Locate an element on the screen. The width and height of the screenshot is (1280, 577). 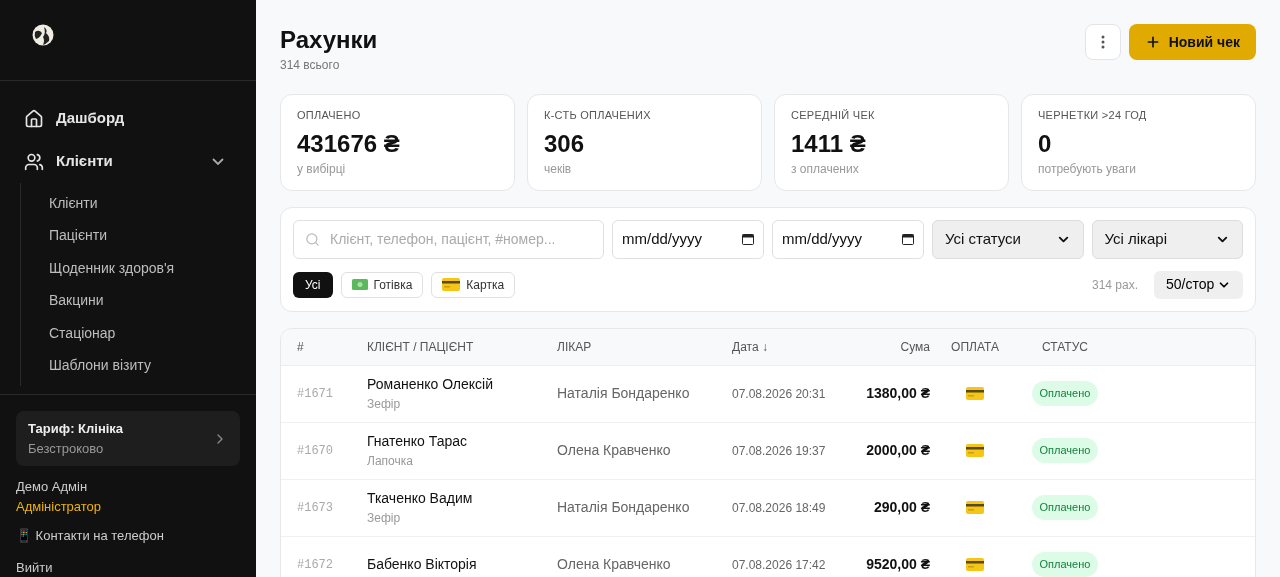
chevron-down-icon is located at coordinates (218, 161).